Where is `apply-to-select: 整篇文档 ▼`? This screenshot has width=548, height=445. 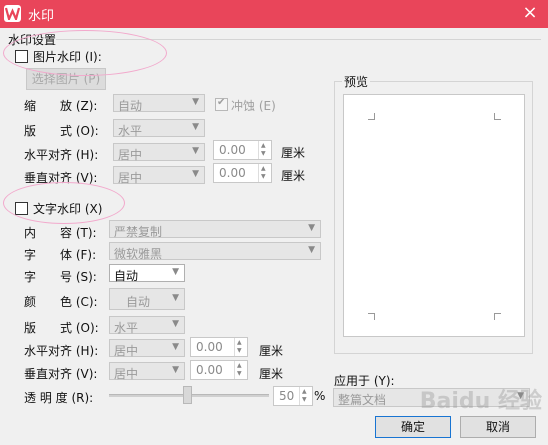 apply-to-select: 整篇文档 ▼ is located at coordinates (431, 397).